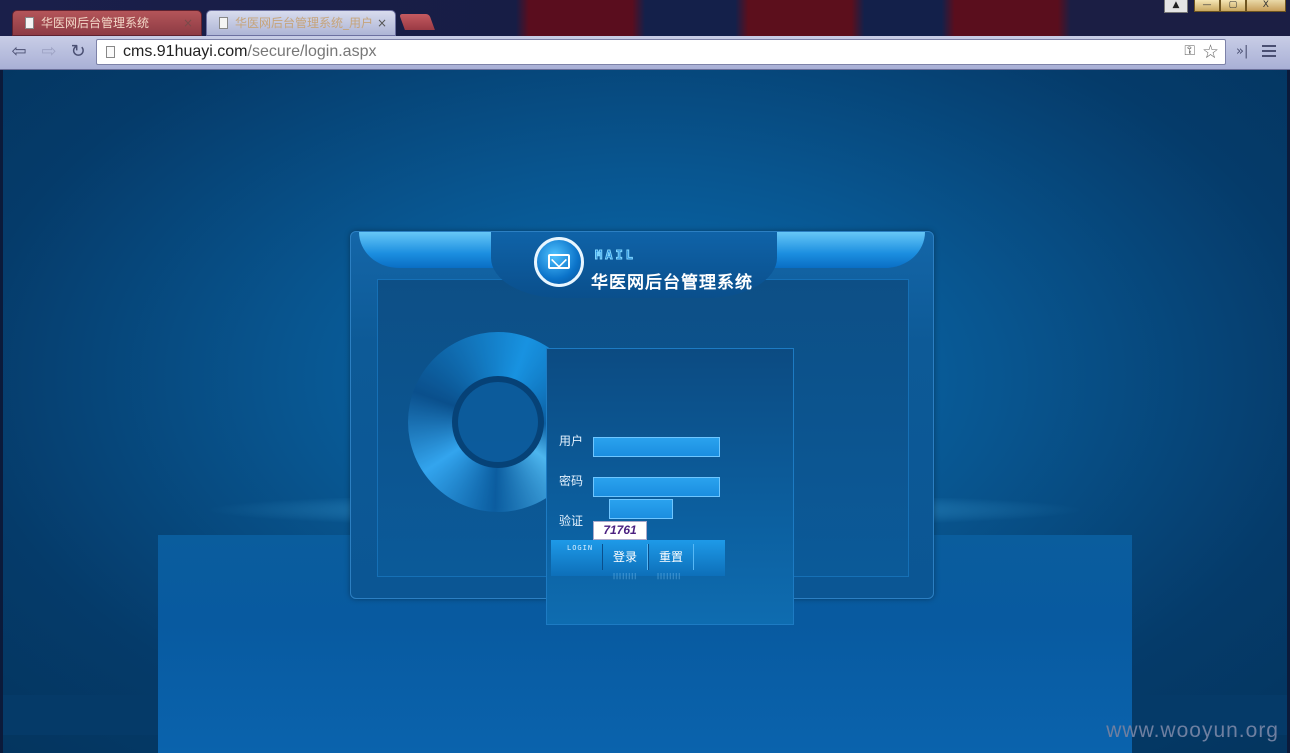 The height and width of the screenshot is (753, 1290). I want to click on password-input, so click(656, 487).